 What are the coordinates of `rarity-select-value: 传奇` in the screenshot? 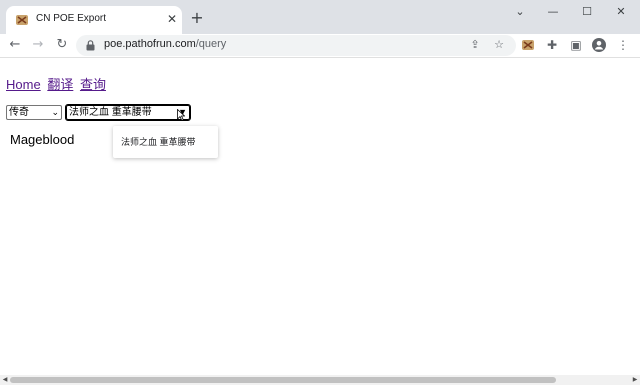 It's located at (19, 112).